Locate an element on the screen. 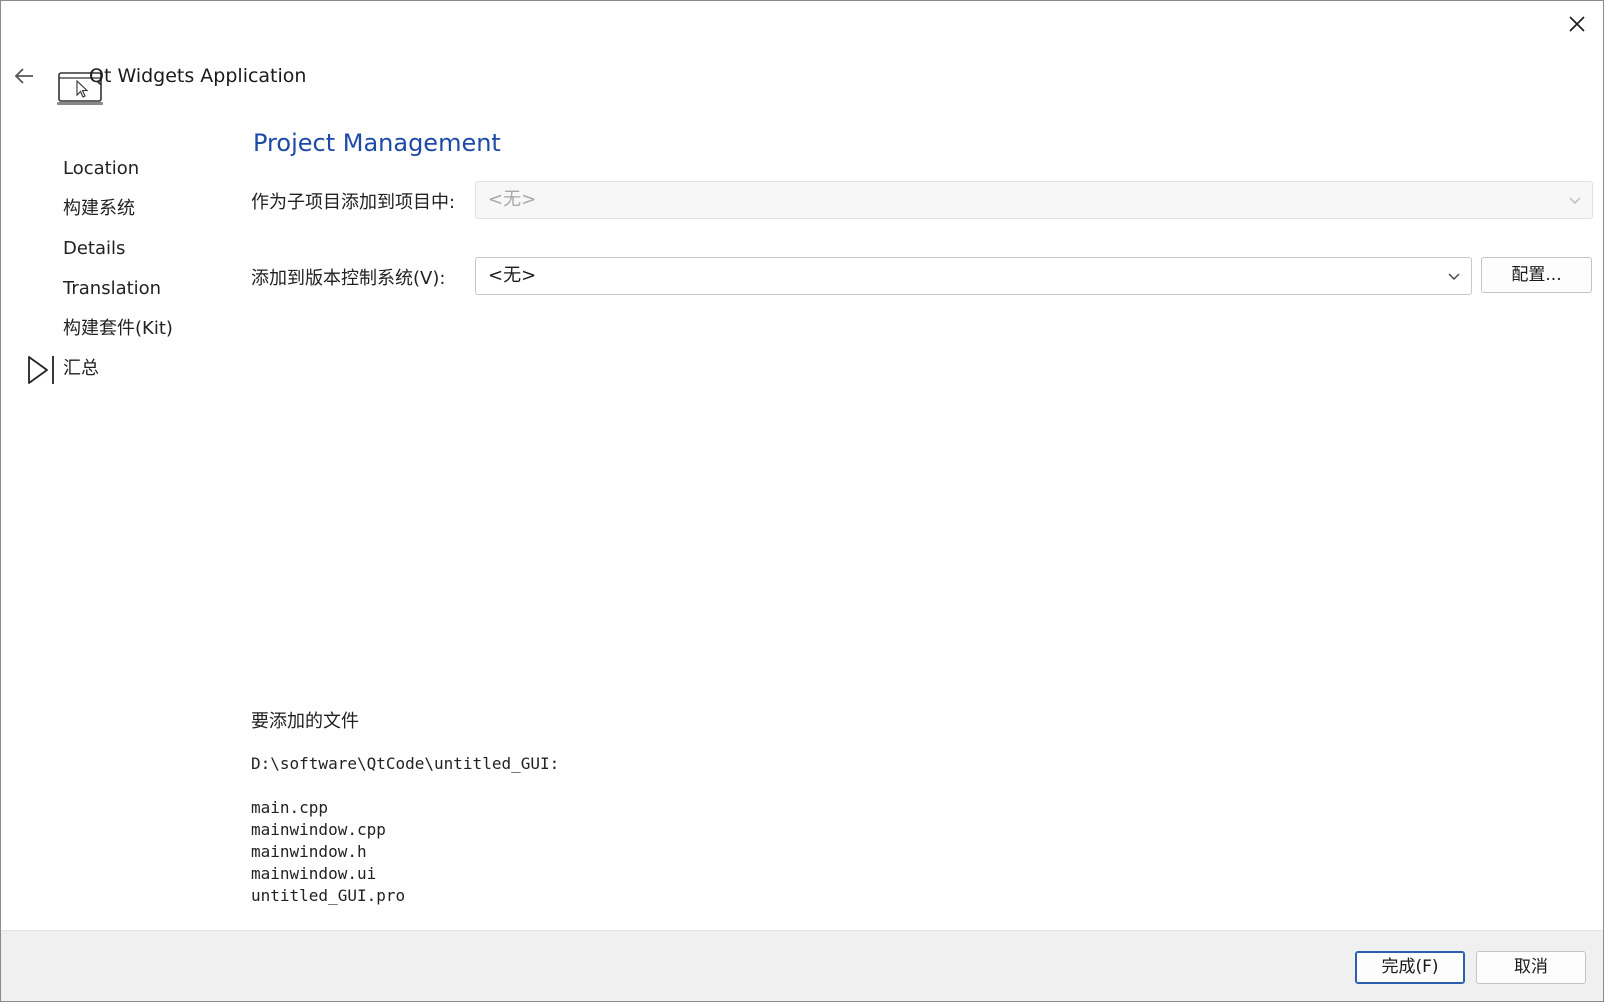 The image size is (1604, 1002). vcs-combobox: <无> is located at coordinates (973, 276).